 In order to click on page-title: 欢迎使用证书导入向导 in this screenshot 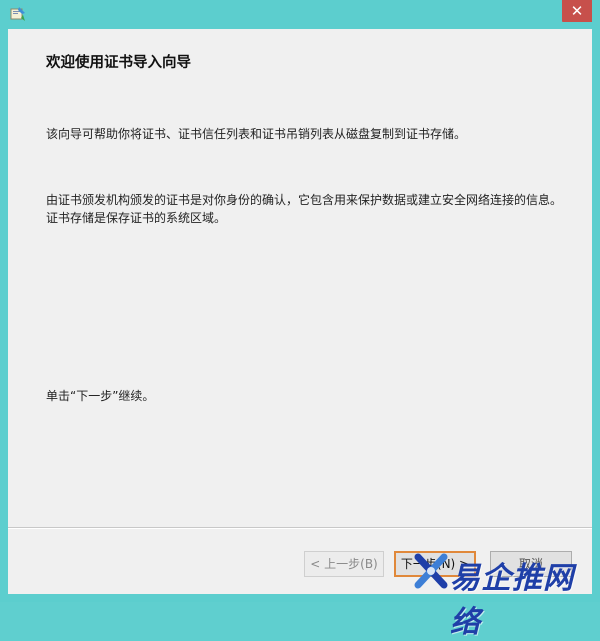, I will do `click(118, 63)`.